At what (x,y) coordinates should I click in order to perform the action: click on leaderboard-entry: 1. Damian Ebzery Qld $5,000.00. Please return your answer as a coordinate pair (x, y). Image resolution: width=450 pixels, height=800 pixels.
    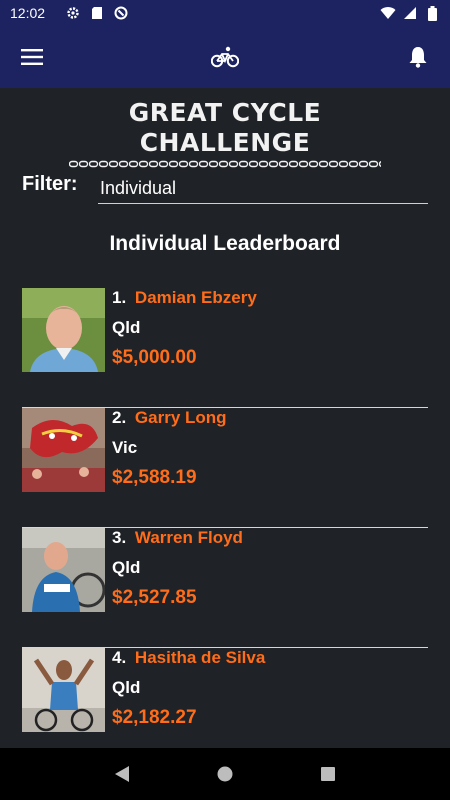
    Looking at the image, I should click on (225, 348).